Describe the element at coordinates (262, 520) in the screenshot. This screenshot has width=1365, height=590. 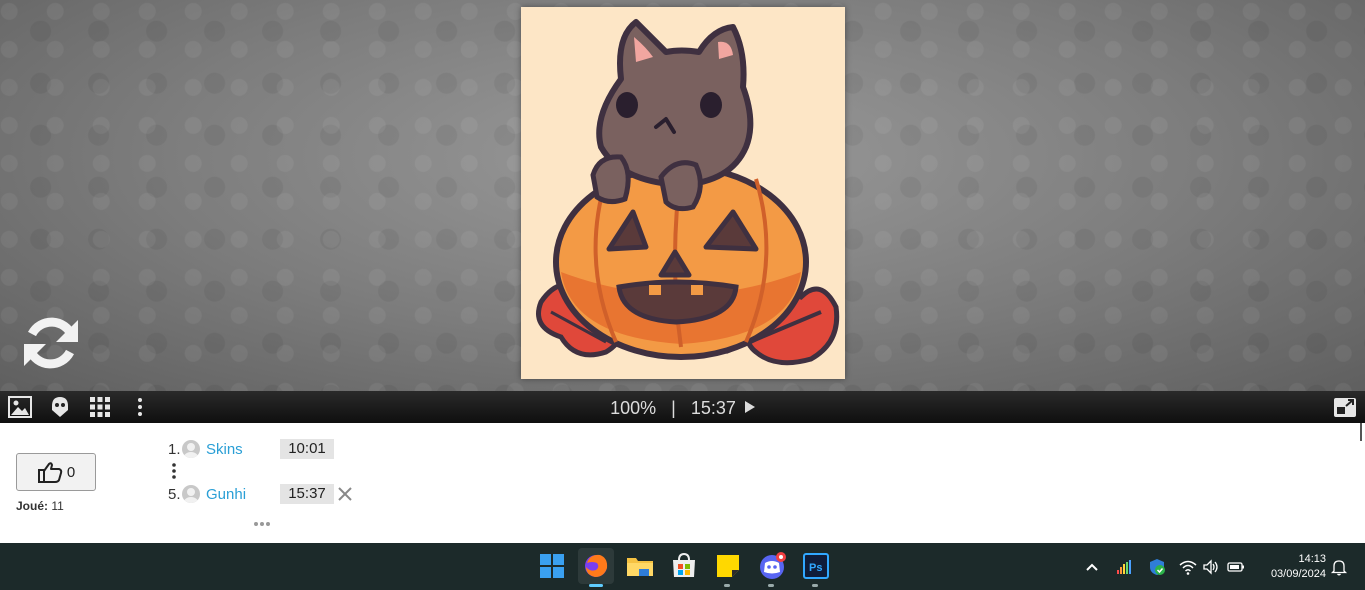
I see `more-horizontal-icon` at that location.